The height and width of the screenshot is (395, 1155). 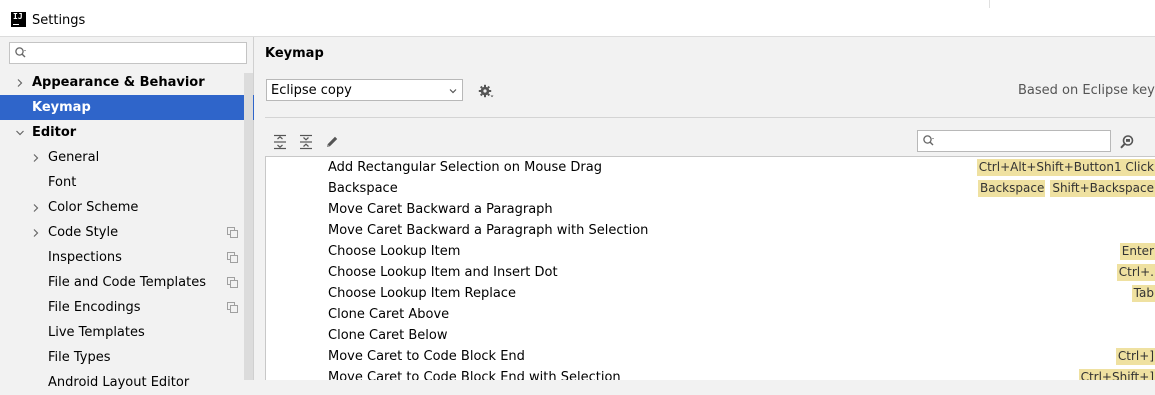 I want to click on sidebar-item-label: Font, so click(x=62, y=182).